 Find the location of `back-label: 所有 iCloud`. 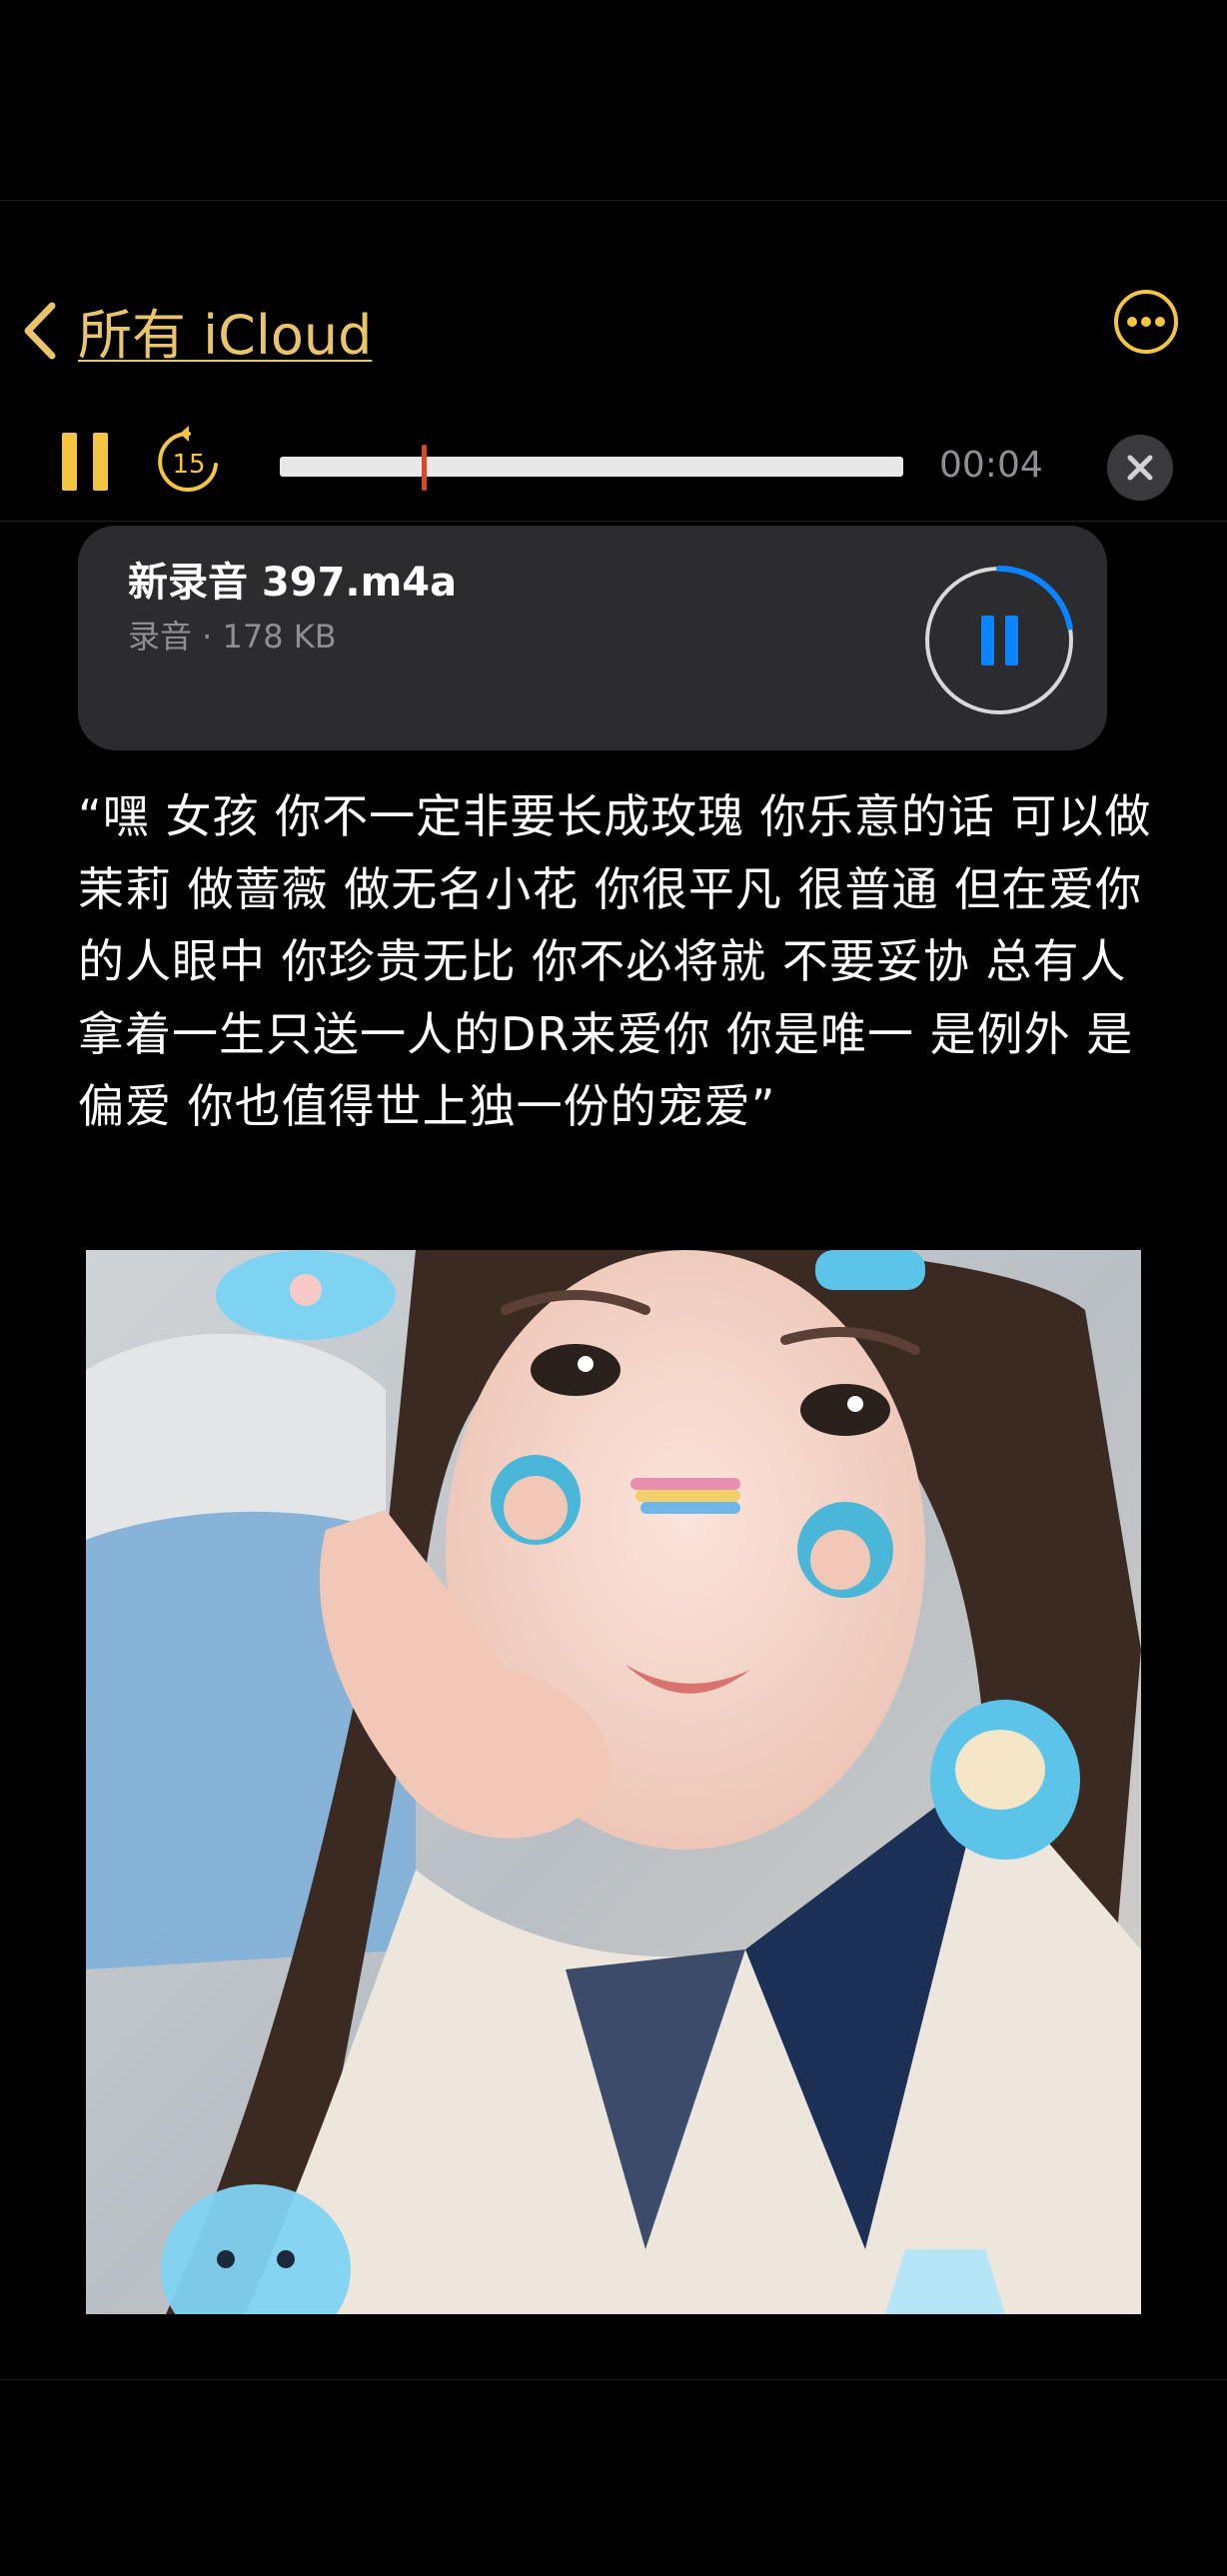

back-label: 所有 iCloud is located at coordinates (225, 335).